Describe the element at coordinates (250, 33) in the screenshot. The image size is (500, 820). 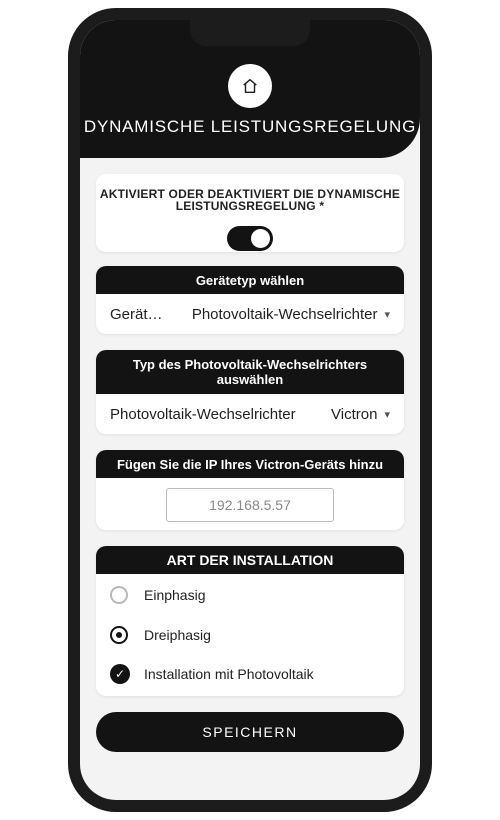
I see `phone-notch` at that location.